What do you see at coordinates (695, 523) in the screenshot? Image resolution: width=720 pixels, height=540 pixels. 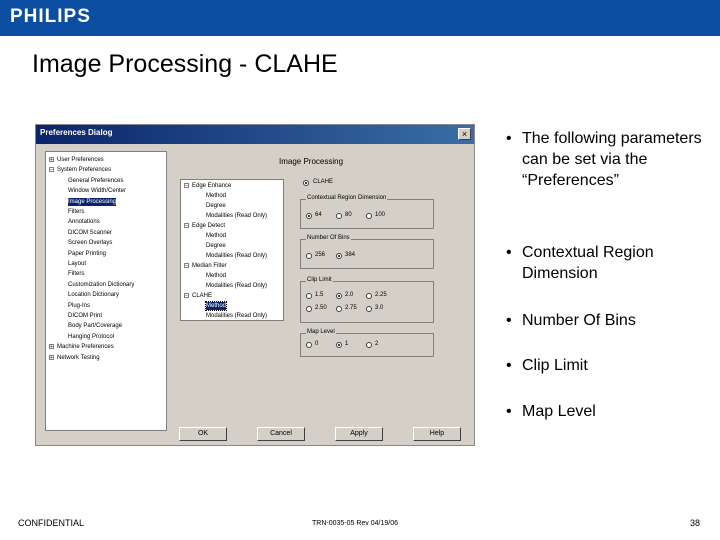 I see `page-number: 38` at bounding box center [695, 523].